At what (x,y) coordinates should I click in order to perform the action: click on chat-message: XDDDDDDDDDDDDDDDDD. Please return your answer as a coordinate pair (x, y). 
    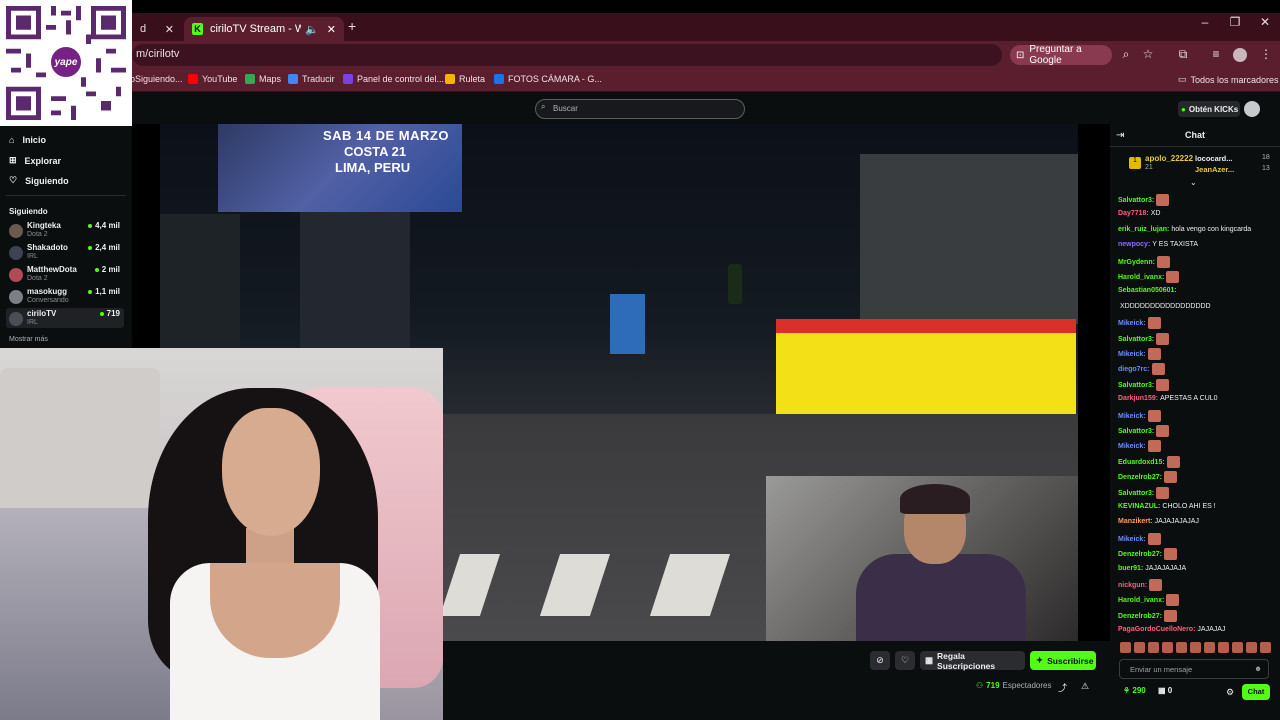
    Looking at the image, I should click on (1164, 306).